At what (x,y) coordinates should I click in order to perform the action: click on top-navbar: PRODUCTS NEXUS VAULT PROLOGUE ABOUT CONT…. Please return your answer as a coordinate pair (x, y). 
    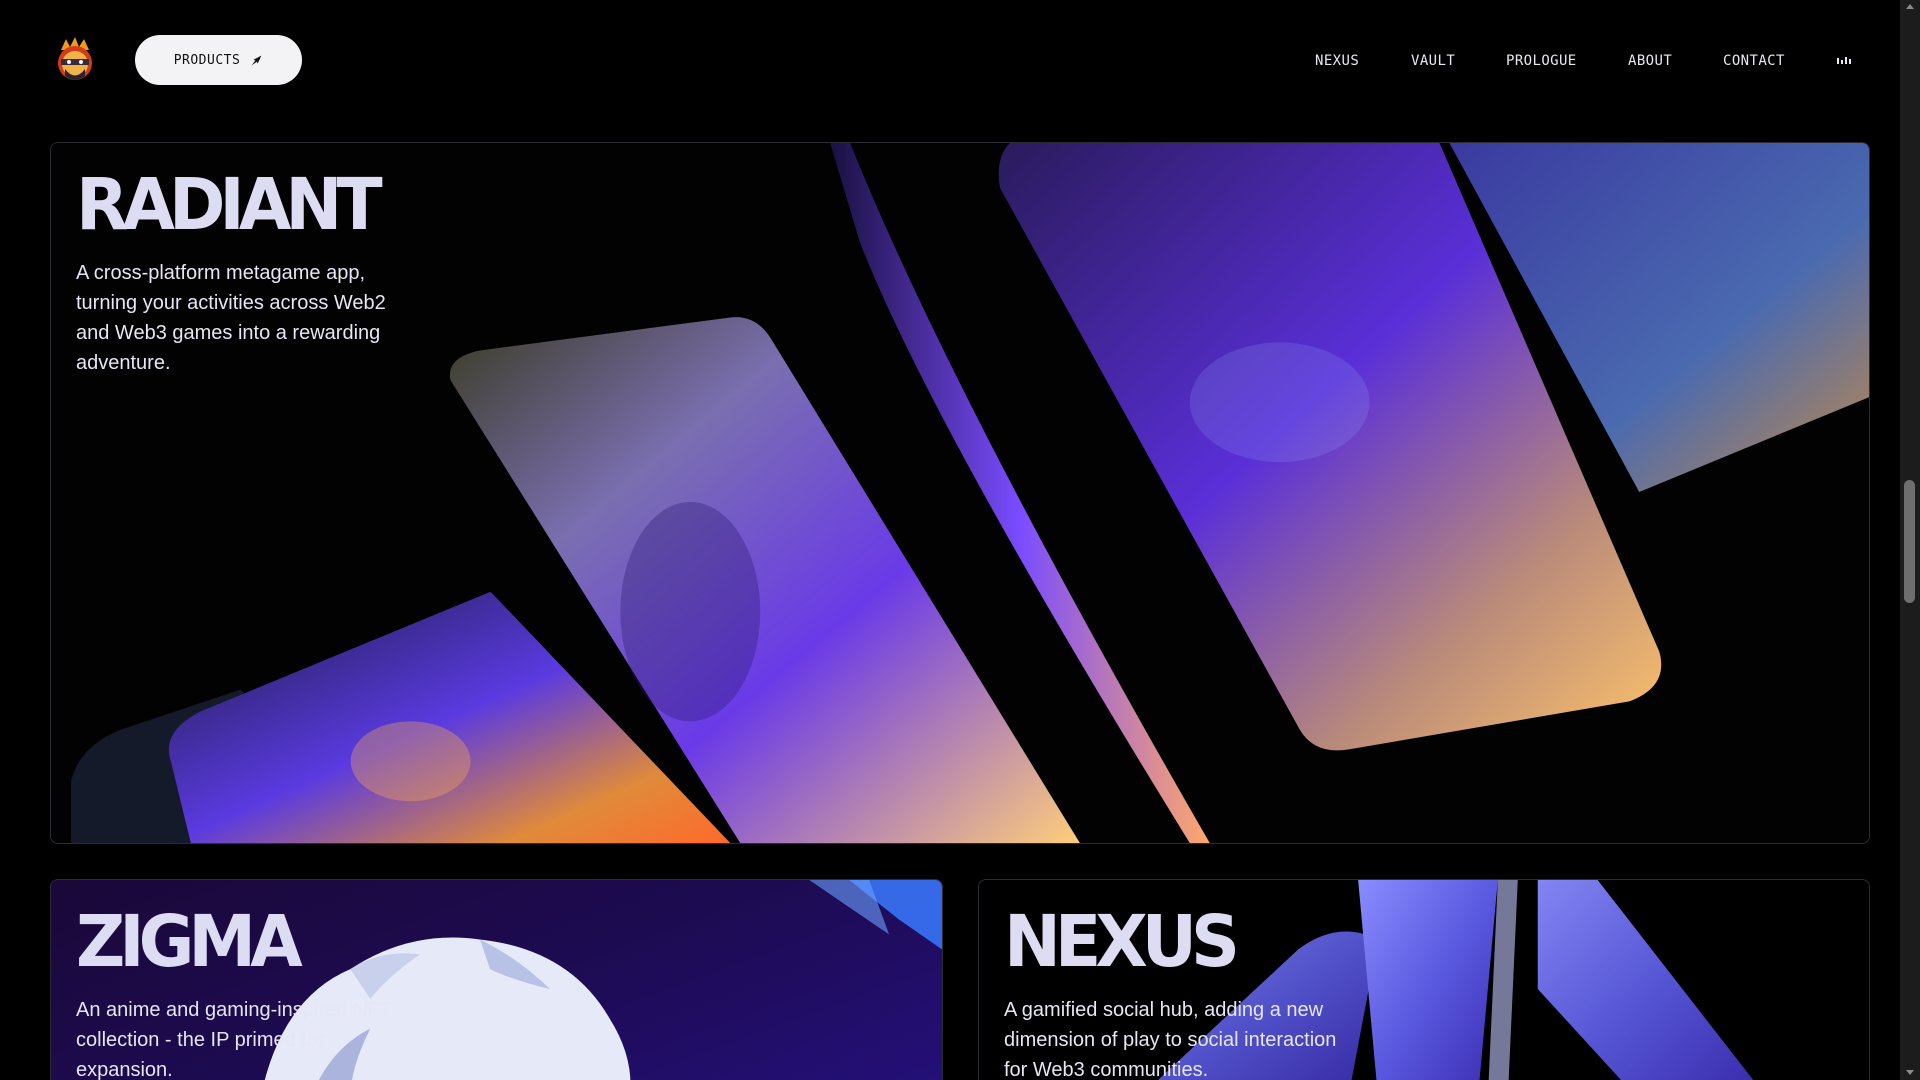
    Looking at the image, I should click on (950, 60).